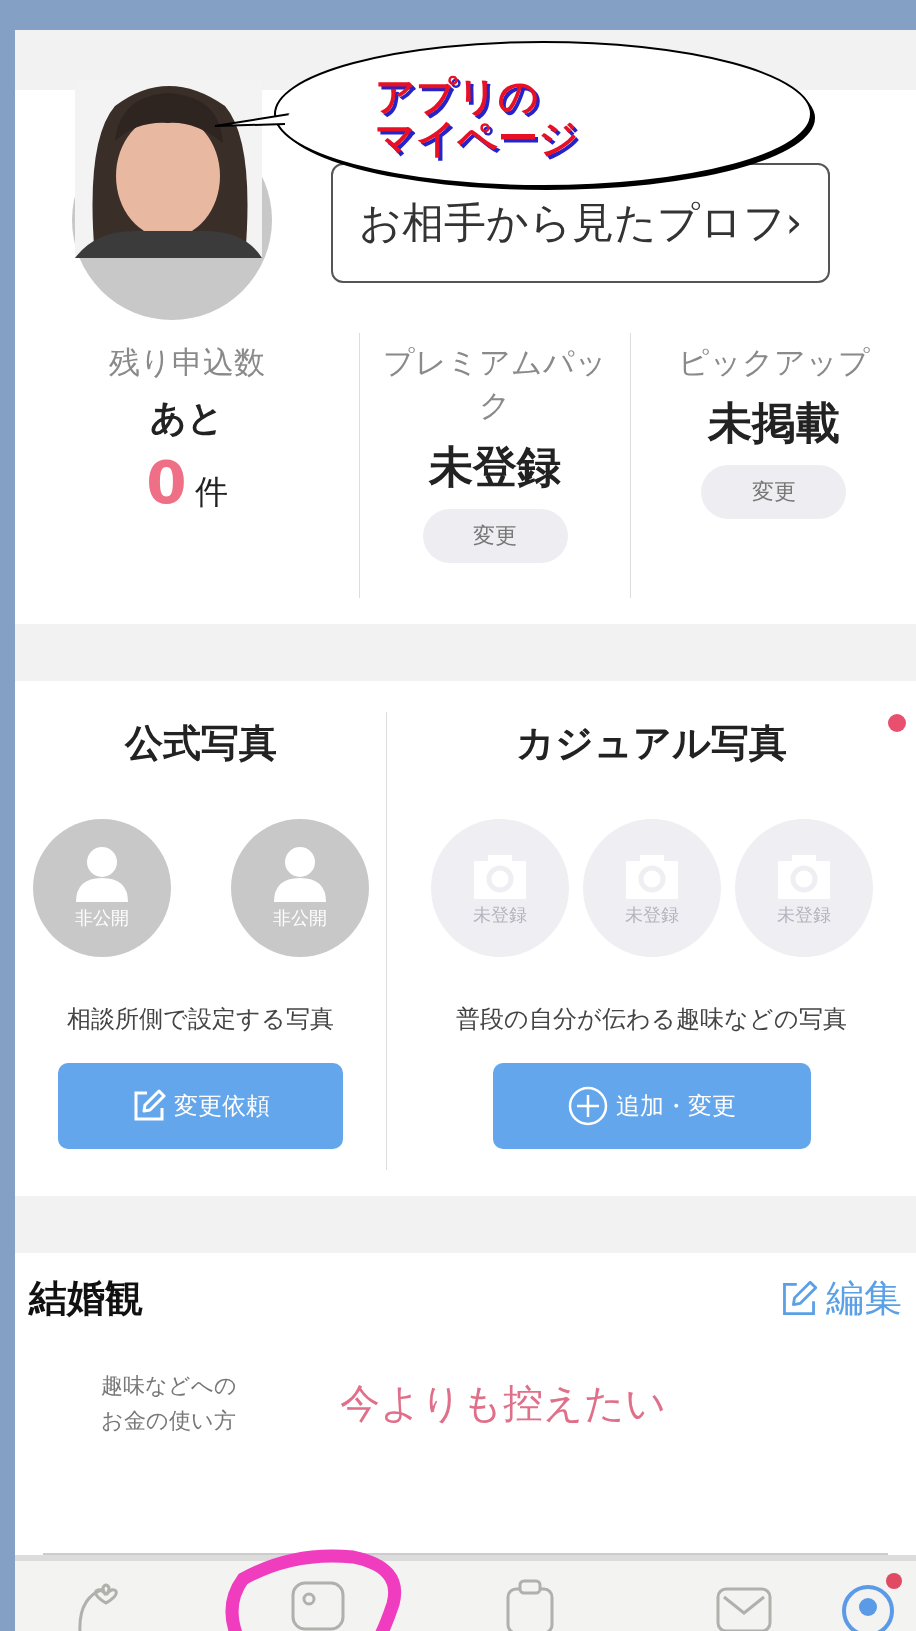  What do you see at coordinates (169, 1404) in the screenshot?
I see `item-label: 趣味などへのお金の使い方` at bounding box center [169, 1404].